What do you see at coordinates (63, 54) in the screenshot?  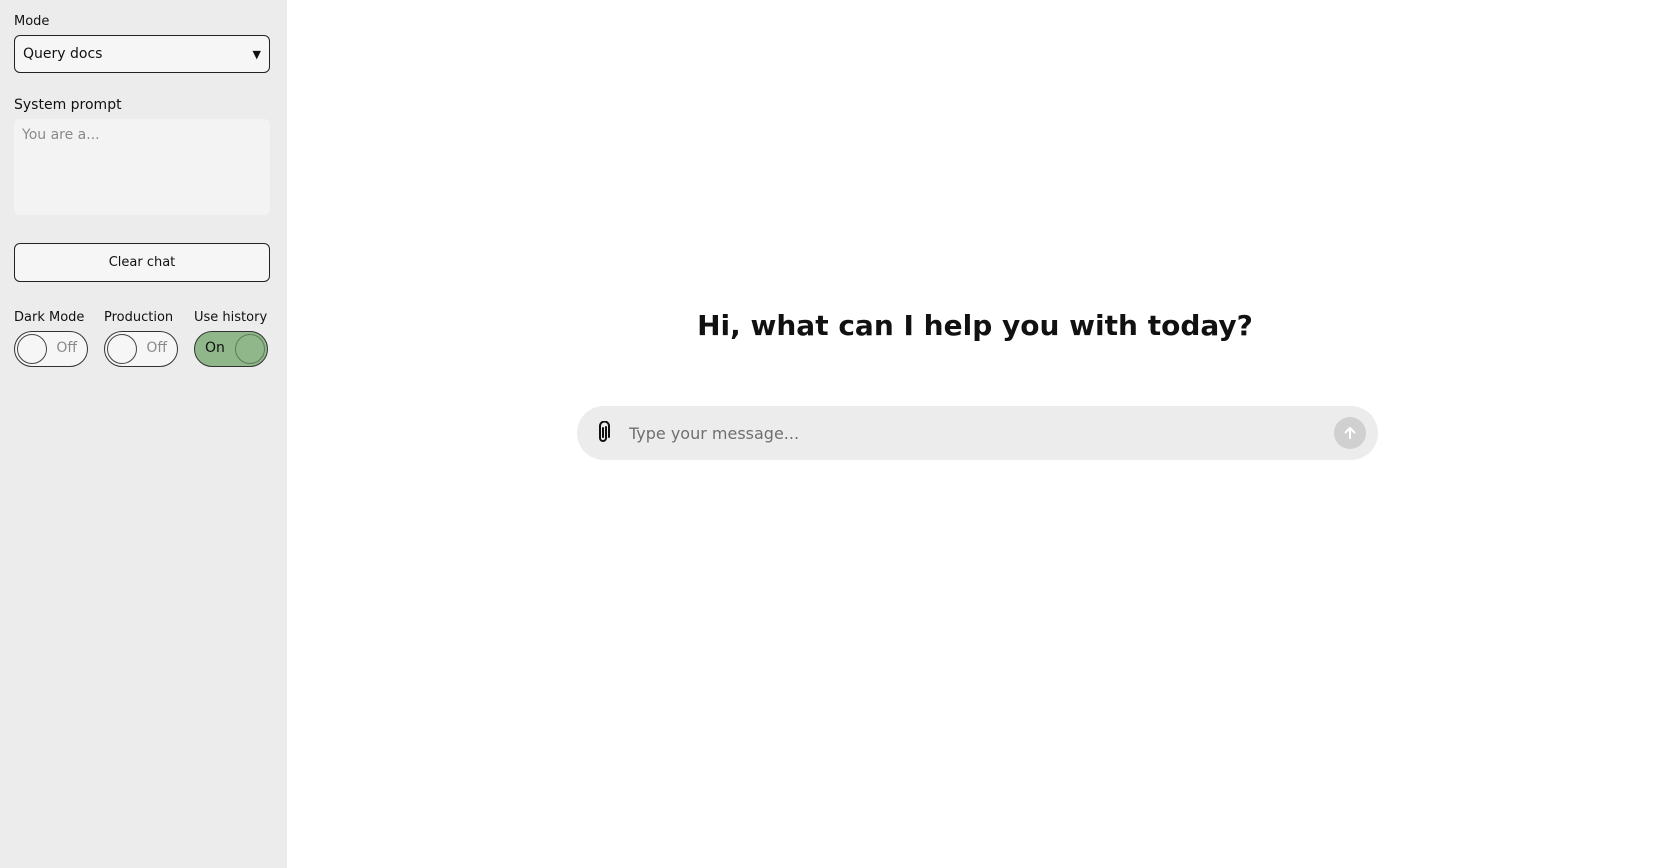 I see `mode-select-value: Query docs` at bounding box center [63, 54].